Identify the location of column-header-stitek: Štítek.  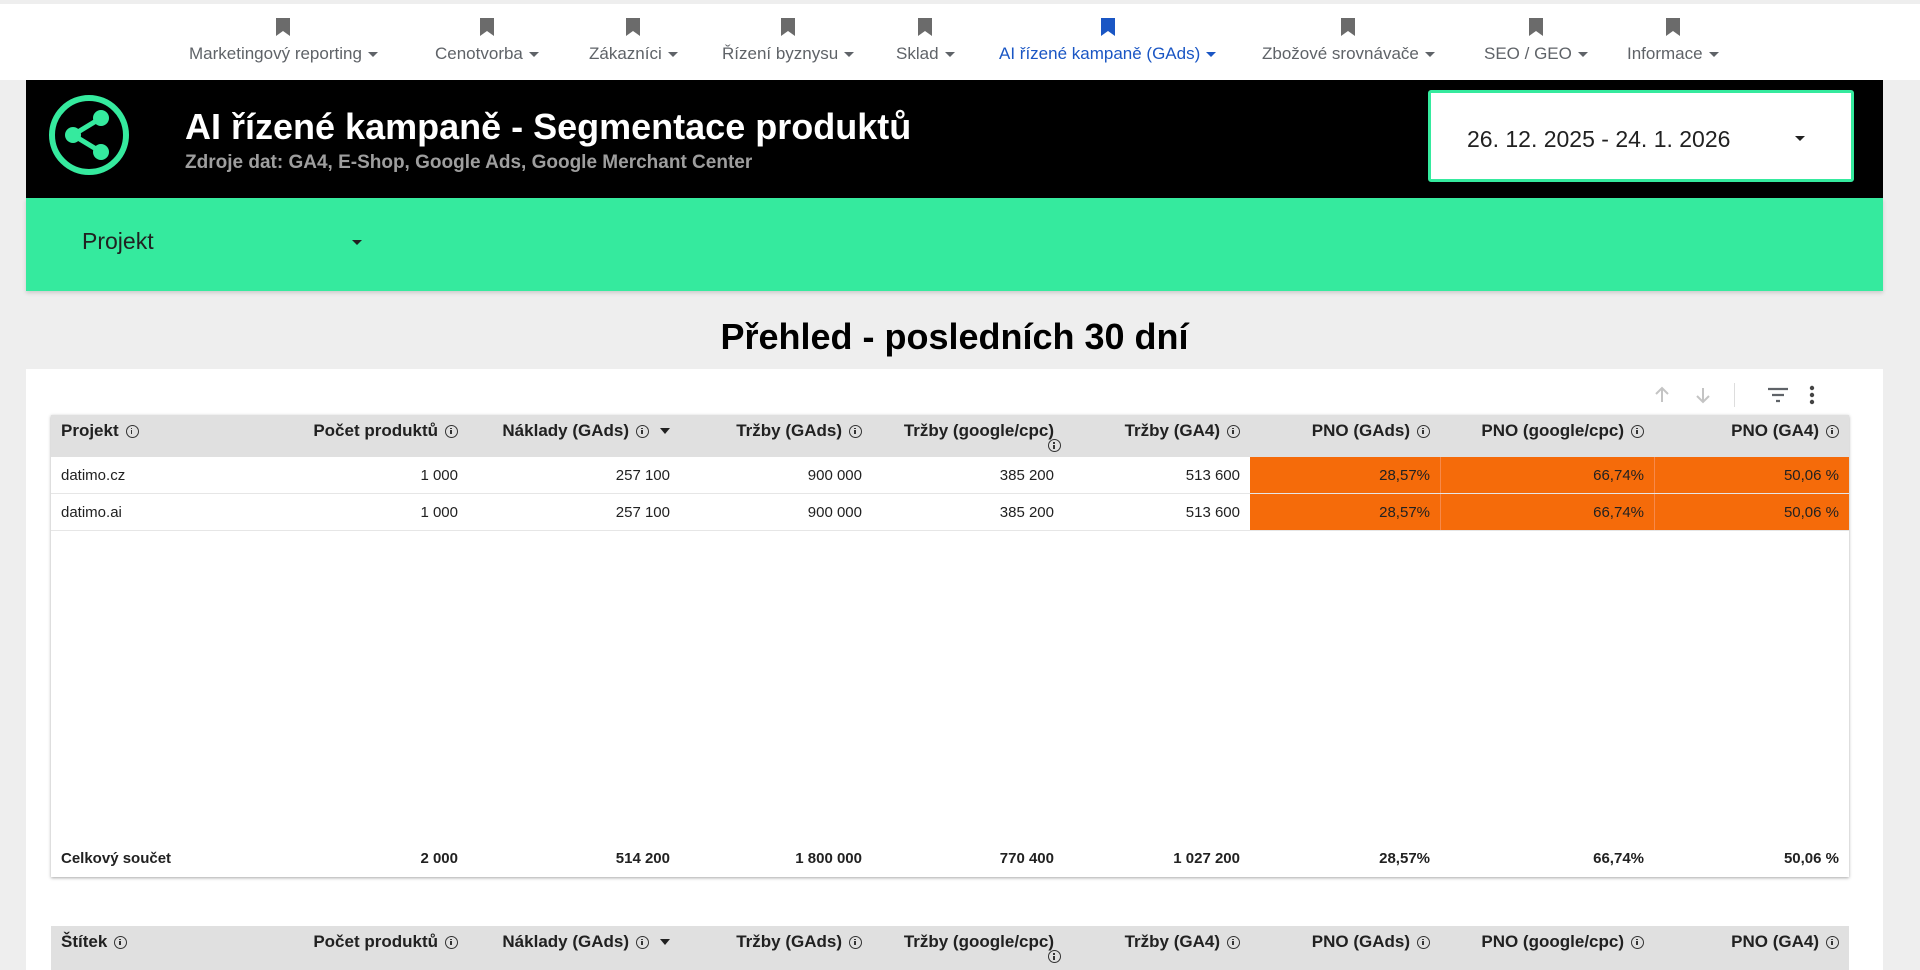
(146, 947).